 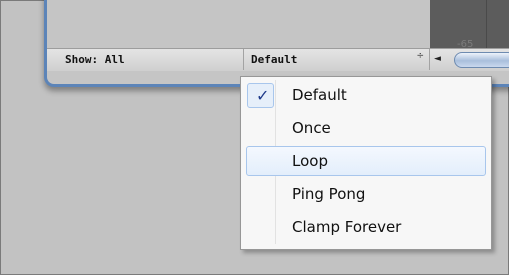 I want to click on checked-indicator: ✓, so click(x=260, y=95).